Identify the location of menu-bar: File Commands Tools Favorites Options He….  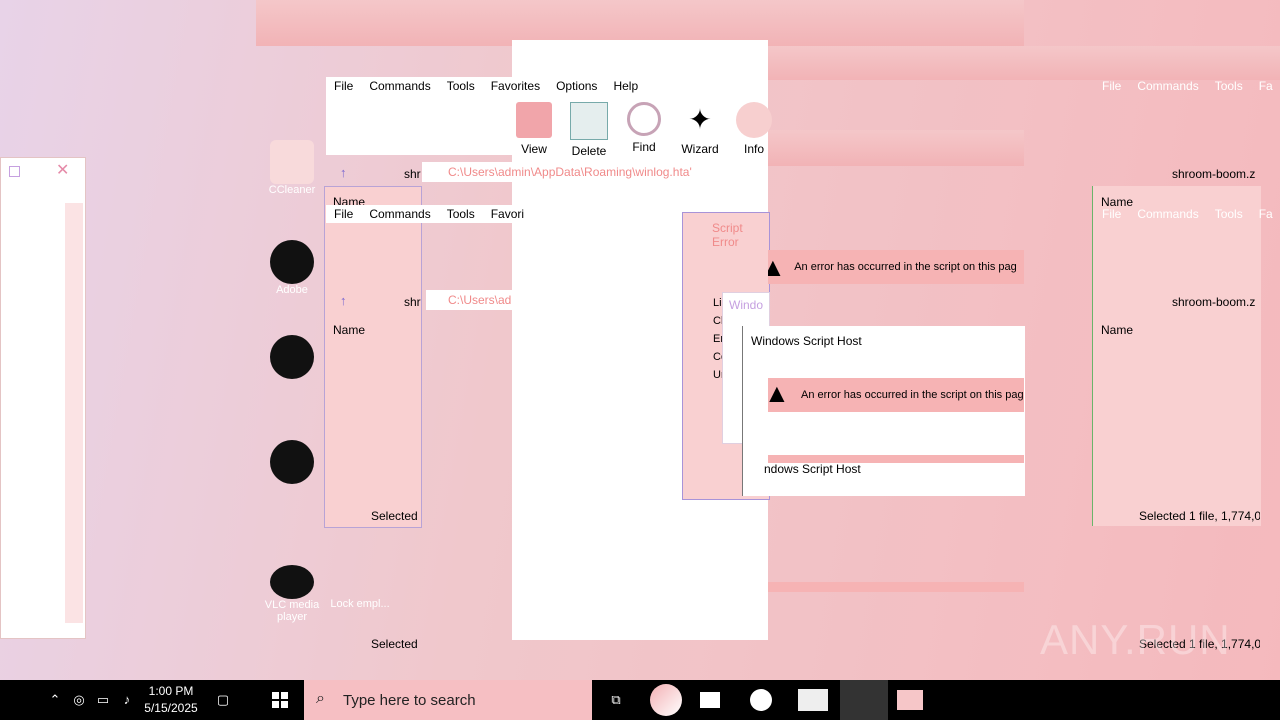
(547, 86).